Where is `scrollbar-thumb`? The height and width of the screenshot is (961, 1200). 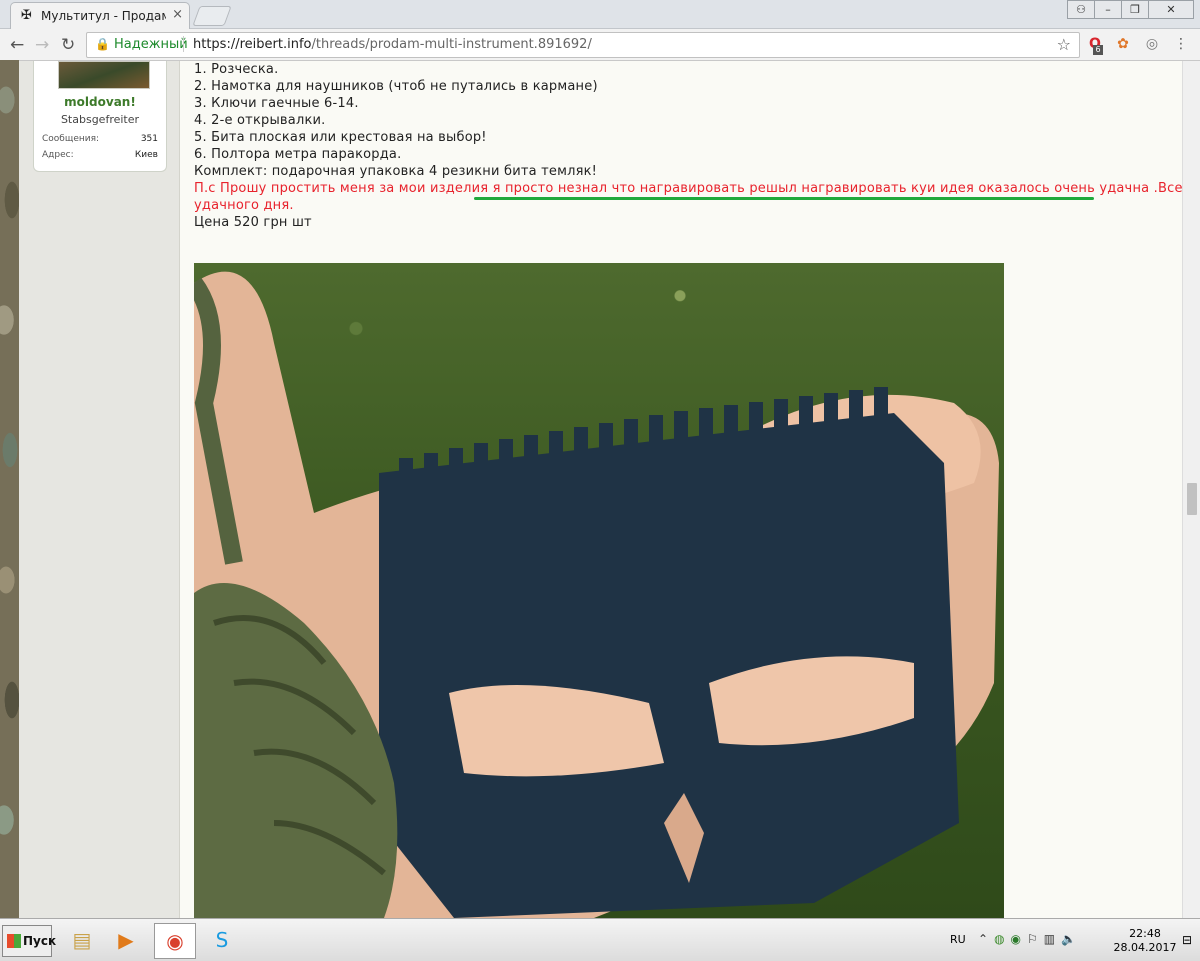
scrollbar-thumb is located at coordinates (1192, 499).